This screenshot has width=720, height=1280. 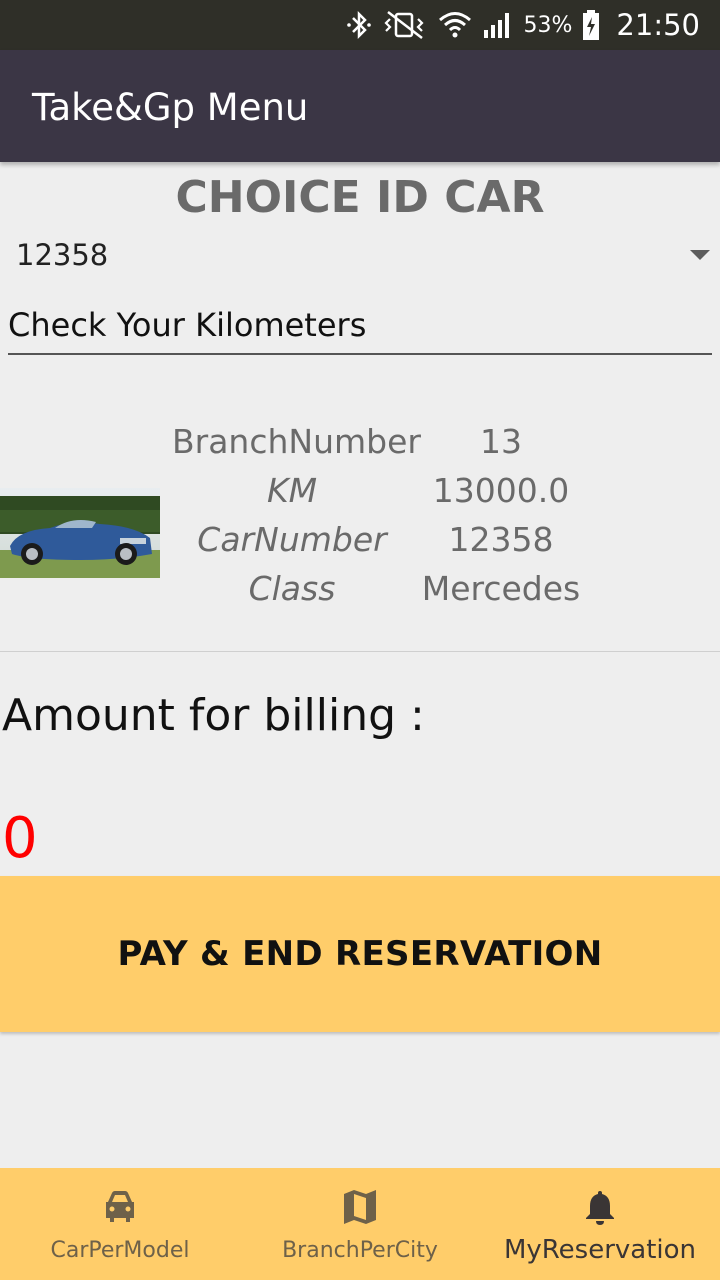 I want to click on nav-label: BranchPerCity, so click(x=360, y=1250).